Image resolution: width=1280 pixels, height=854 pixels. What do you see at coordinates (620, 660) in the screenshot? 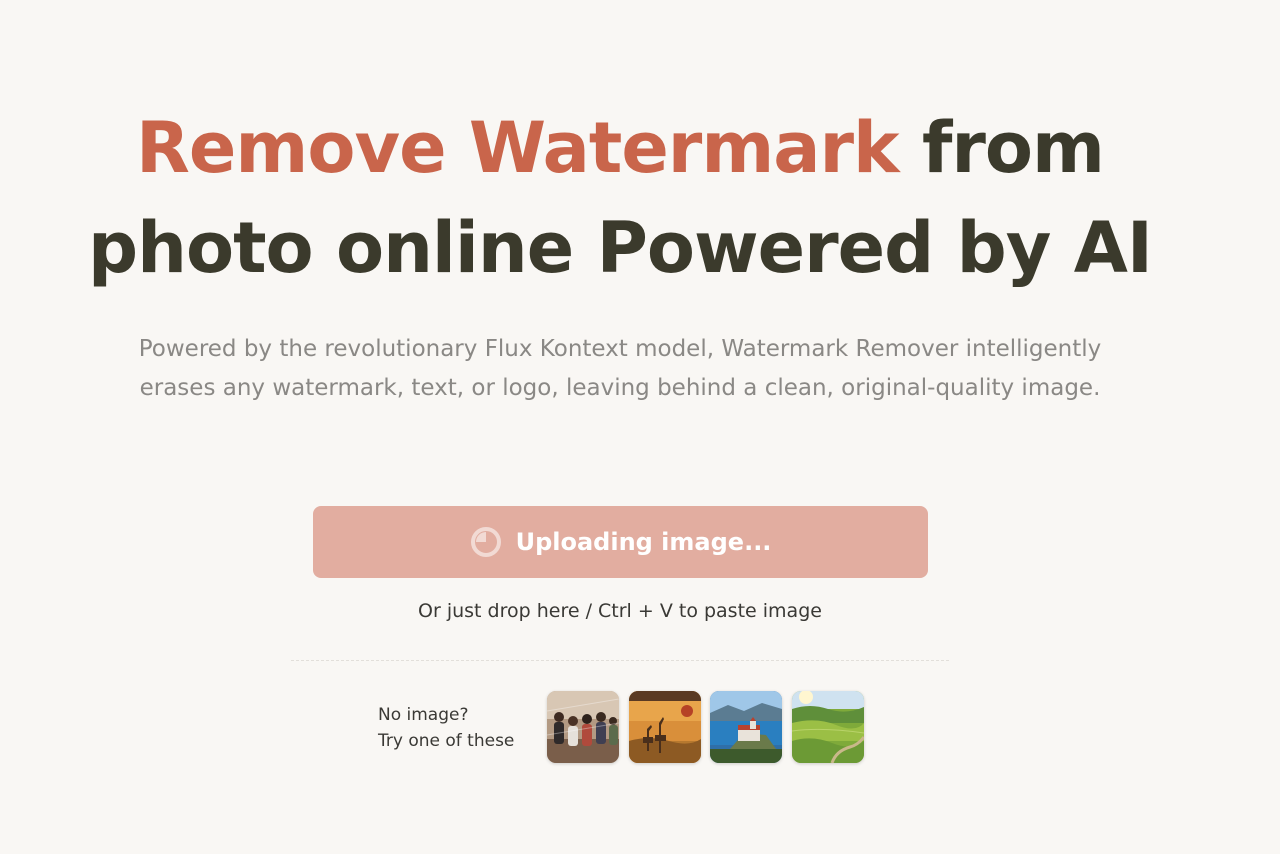
I see `divider` at bounding box center [620, 660].